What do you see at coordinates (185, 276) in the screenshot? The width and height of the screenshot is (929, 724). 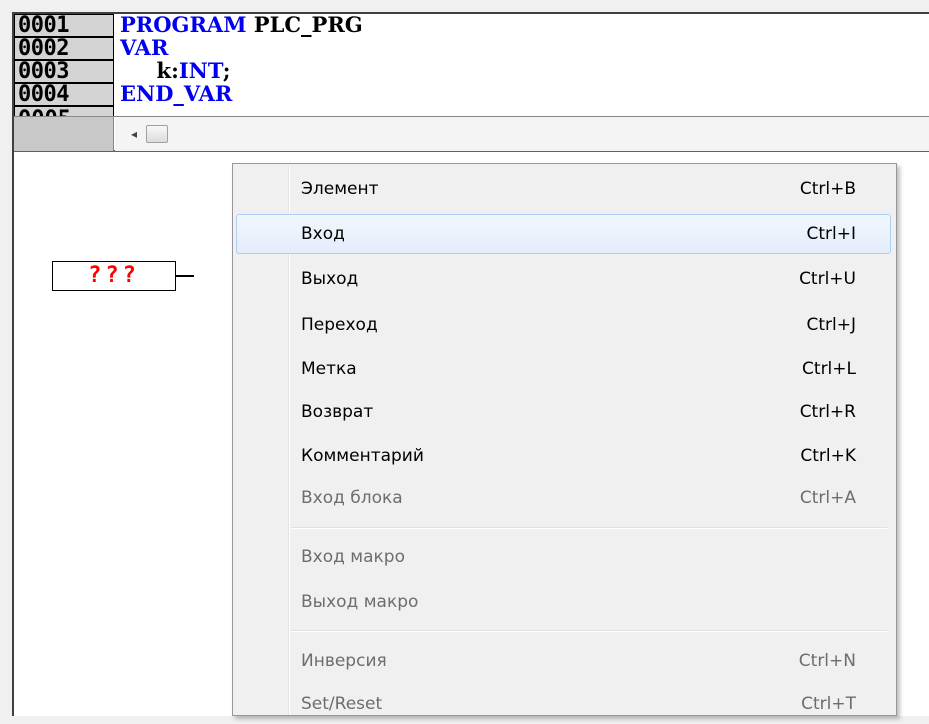 I see `input-connector-line` at bounding box center [185, 276].